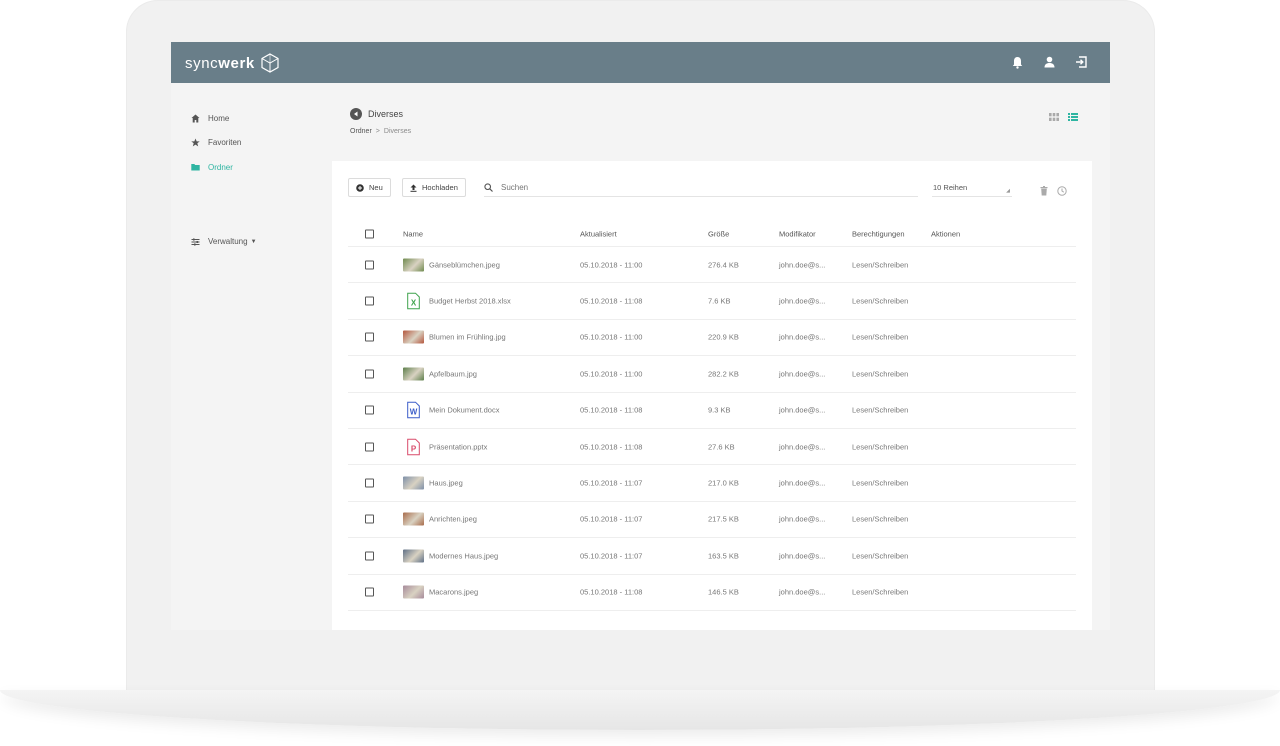 Image resolution: width=1280 pixels, height=746 pixels. What do you see at coordinates (195, 143) in the screenshot?
I see `star-icon` at bounding box center [195, 143].